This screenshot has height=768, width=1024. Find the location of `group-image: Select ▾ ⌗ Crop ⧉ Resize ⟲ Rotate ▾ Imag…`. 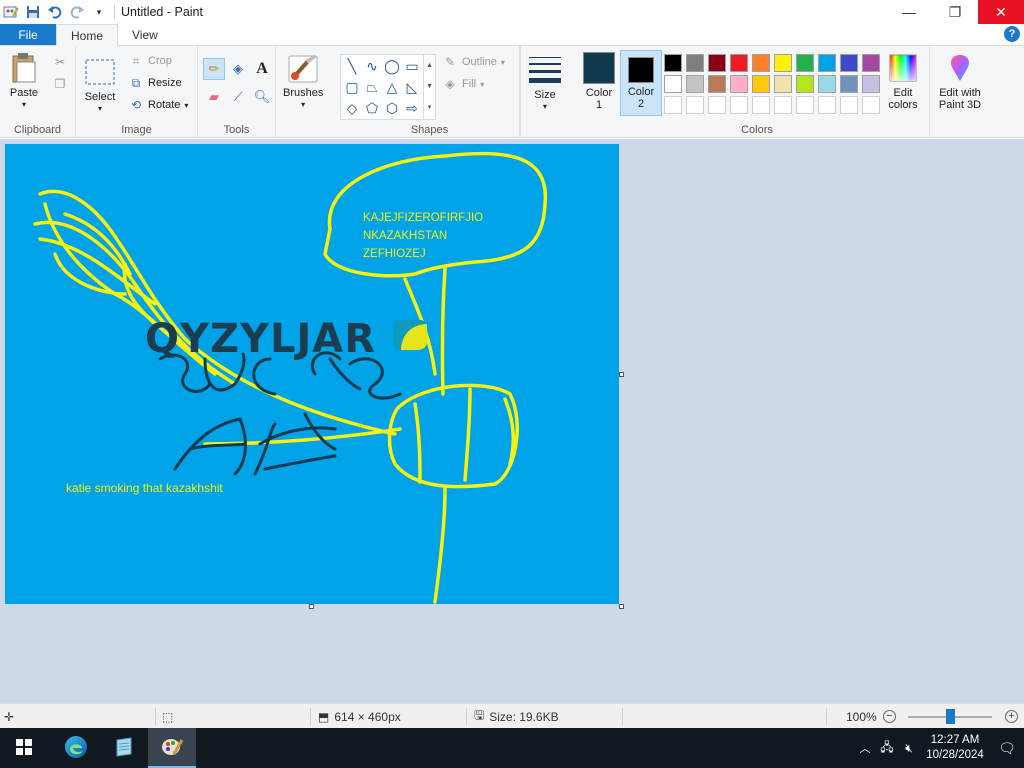

group-image: Select ▾ ⌗ Crop ⧉ Resize ⟲ Rotate ▾ Imag… is located at coordinates (137, 92).